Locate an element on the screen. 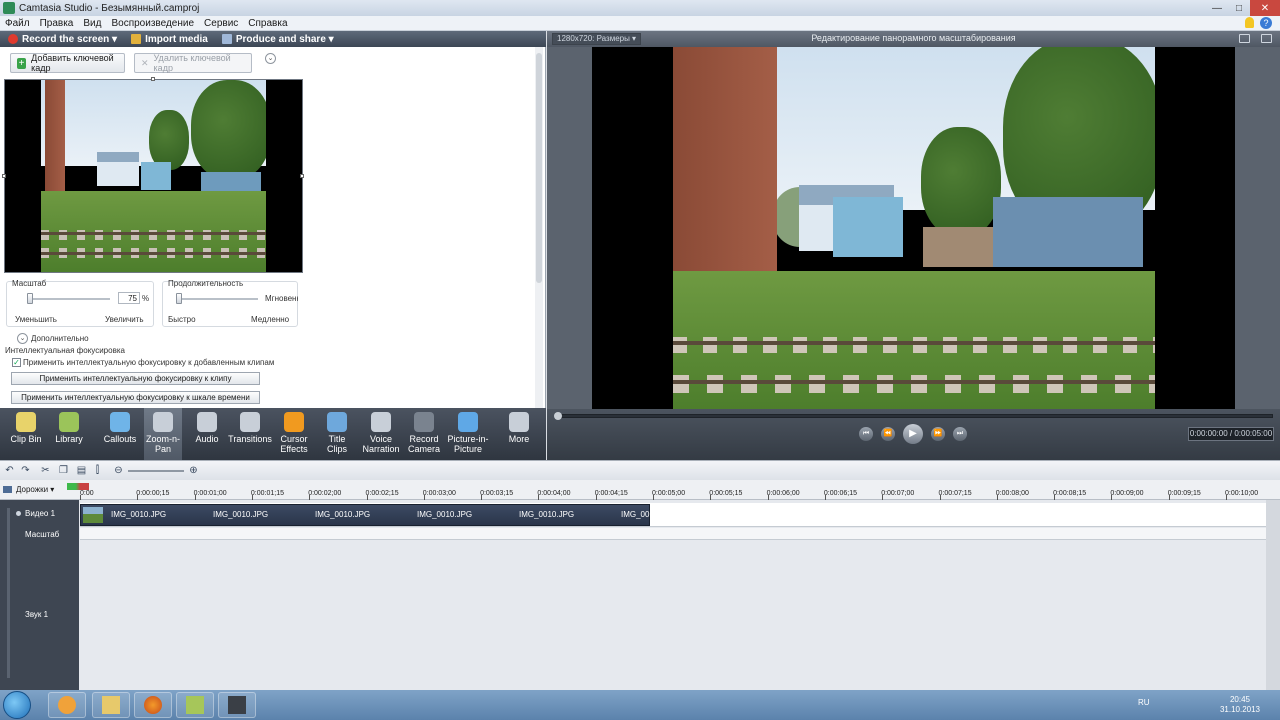 The height and width of the screenshot is (720, 1280). fast-forward-button: ⏩ is located at coordinates (938, 434).